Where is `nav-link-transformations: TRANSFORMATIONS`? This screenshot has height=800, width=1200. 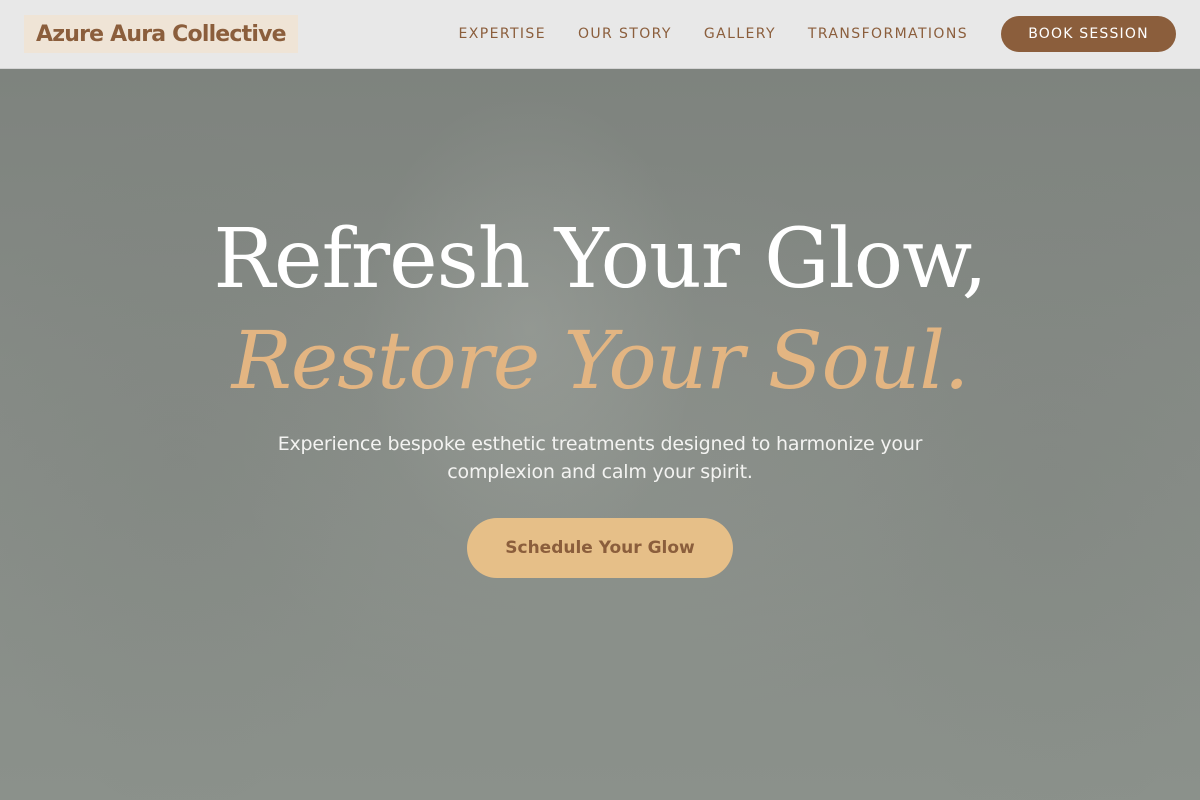 nav-link-transformations: TRANSFORMATIONS is located at coordinates (888, 34).